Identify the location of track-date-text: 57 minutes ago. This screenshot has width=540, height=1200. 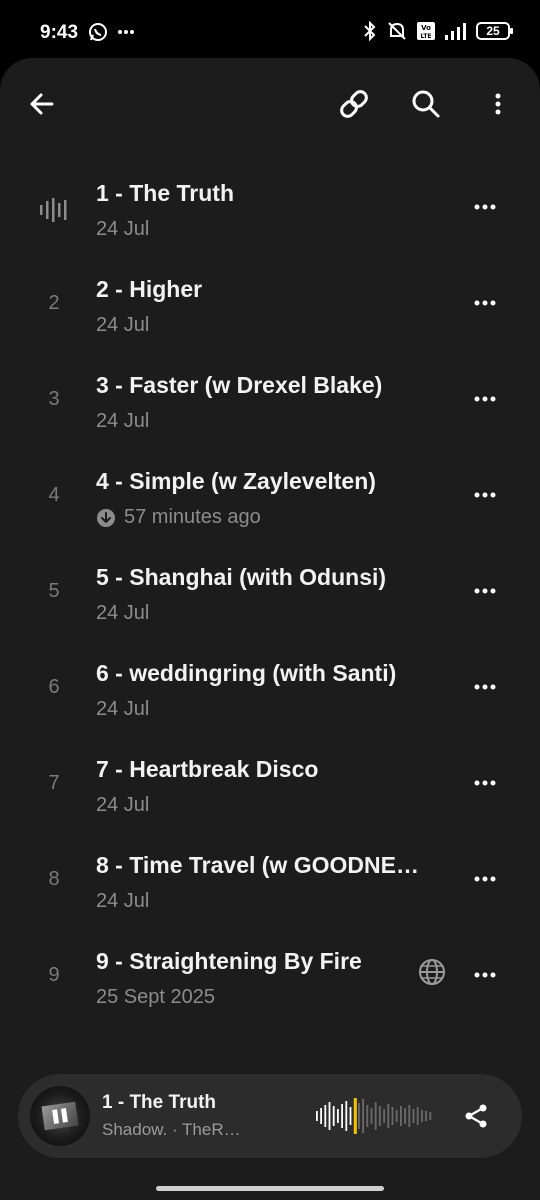
(192, 517).